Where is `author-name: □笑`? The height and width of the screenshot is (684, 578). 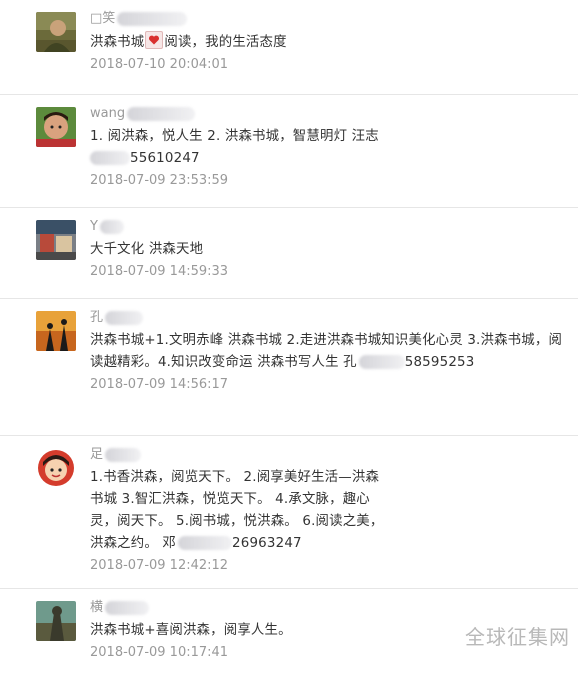
author-name: □笑 is located at coordinates (103, 18).